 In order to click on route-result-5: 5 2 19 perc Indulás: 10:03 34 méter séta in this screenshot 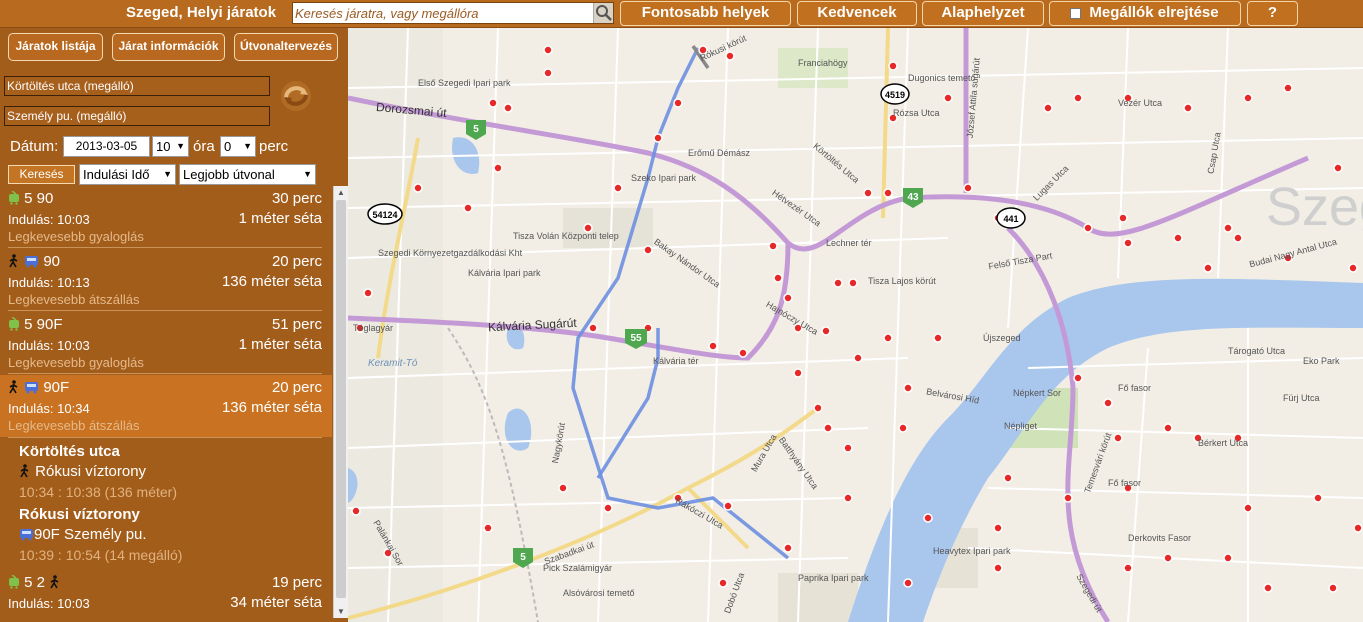, I will do `click(166, 596)`.